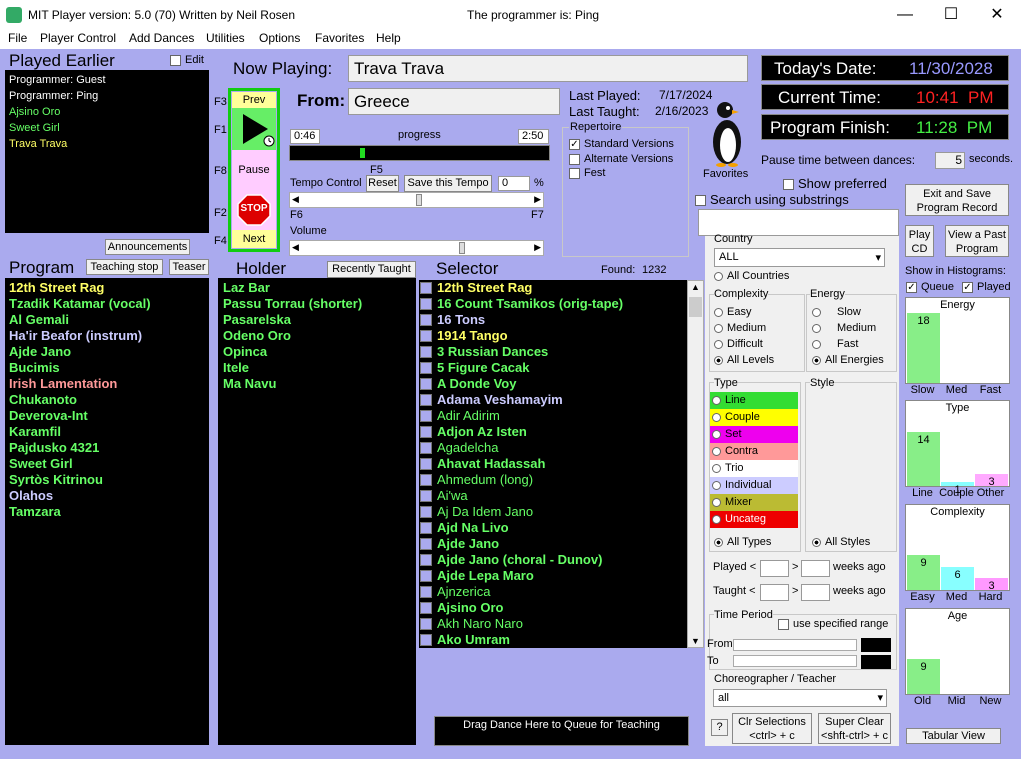  What do you see at coordinates (553, 368) in the screenshot?
I see `selector-row: 5 Figure Cacak` at bounding box center [553, 368].